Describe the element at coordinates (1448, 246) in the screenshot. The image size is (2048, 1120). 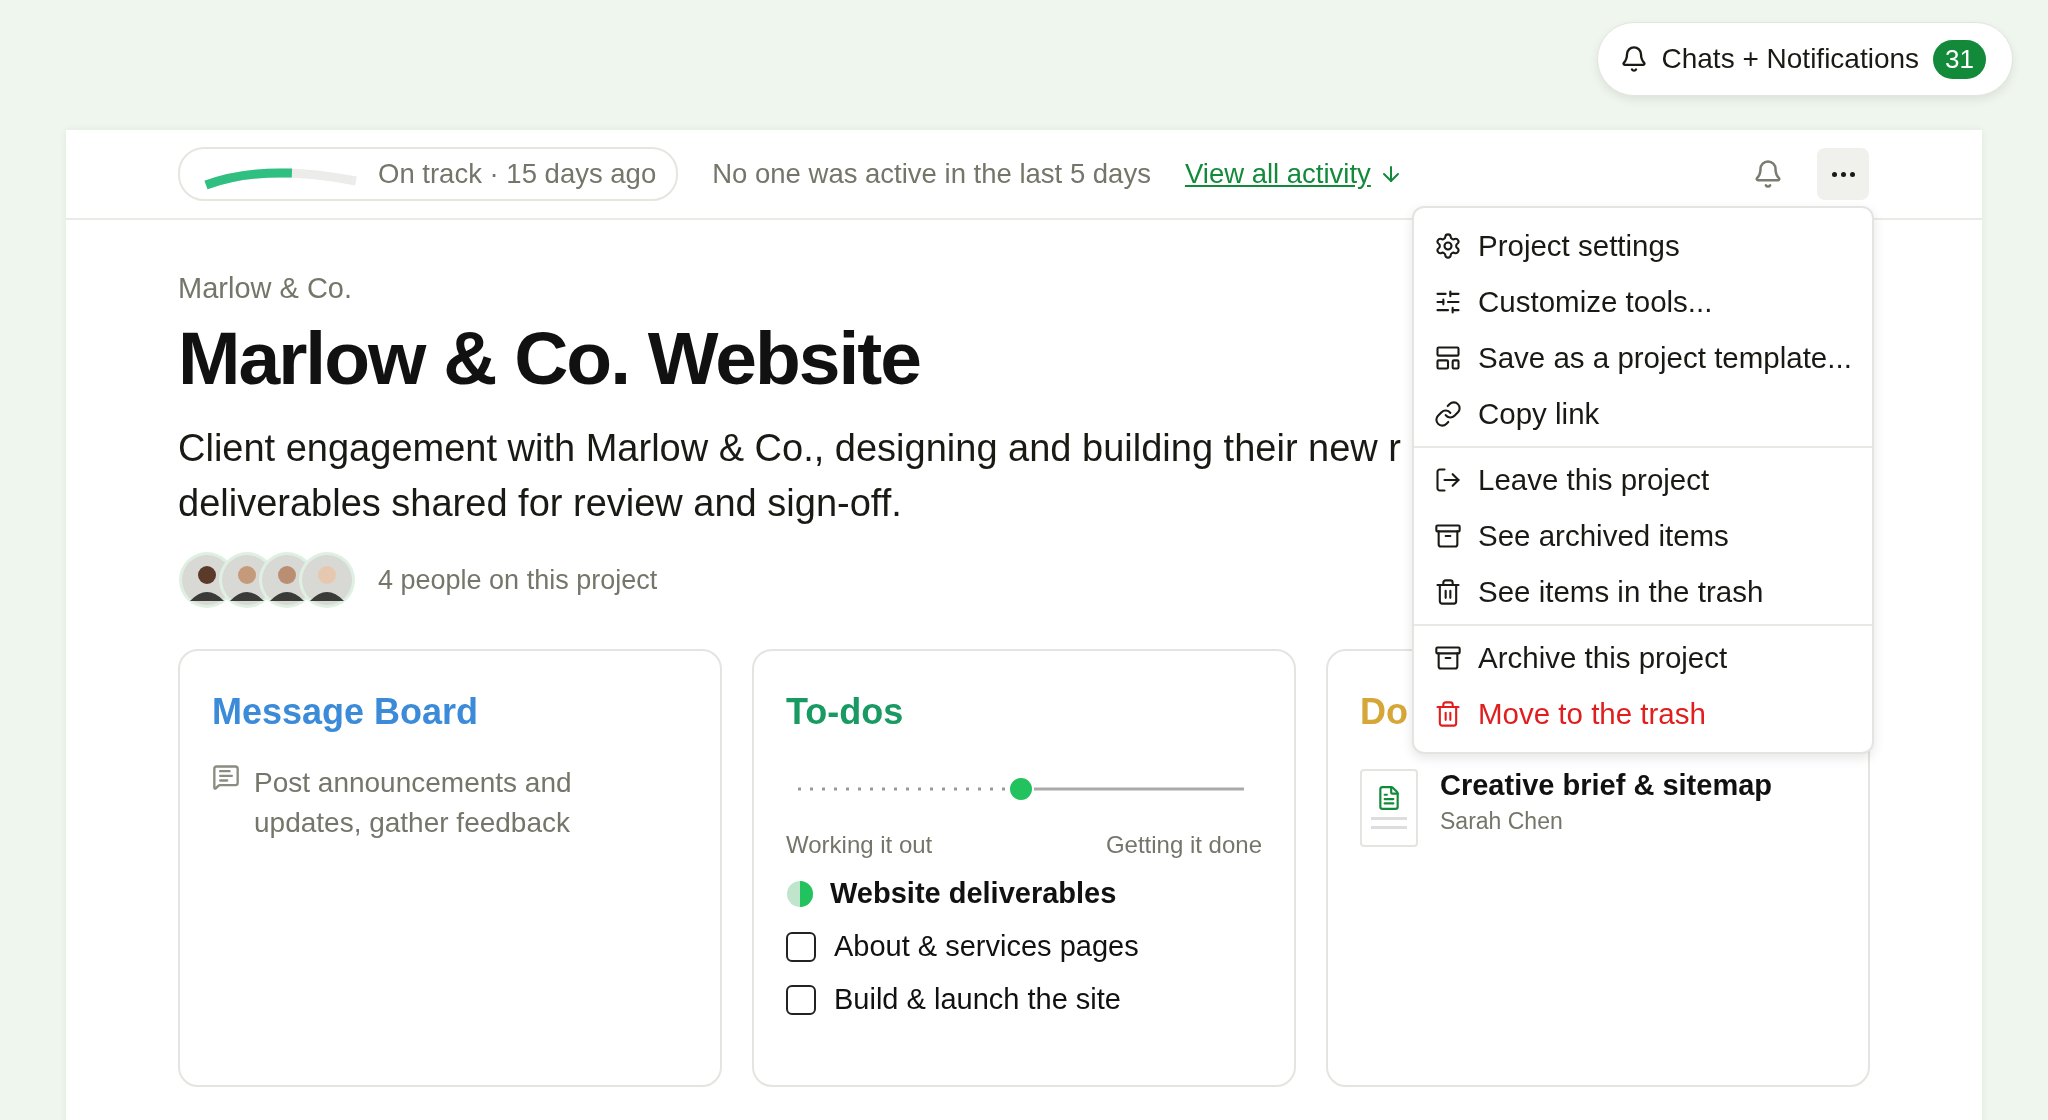
I see `gear-icon` at that location.